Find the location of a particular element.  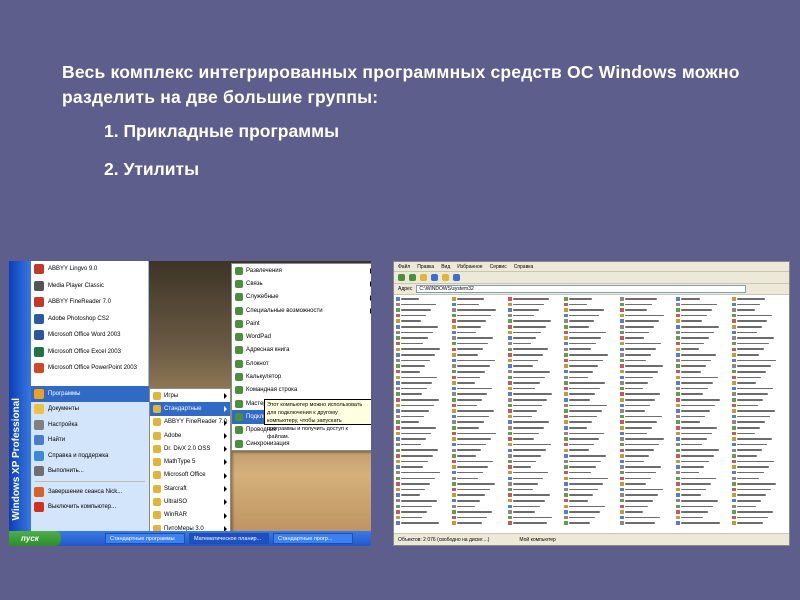

forward-icon is located at coordinates (412, 277).